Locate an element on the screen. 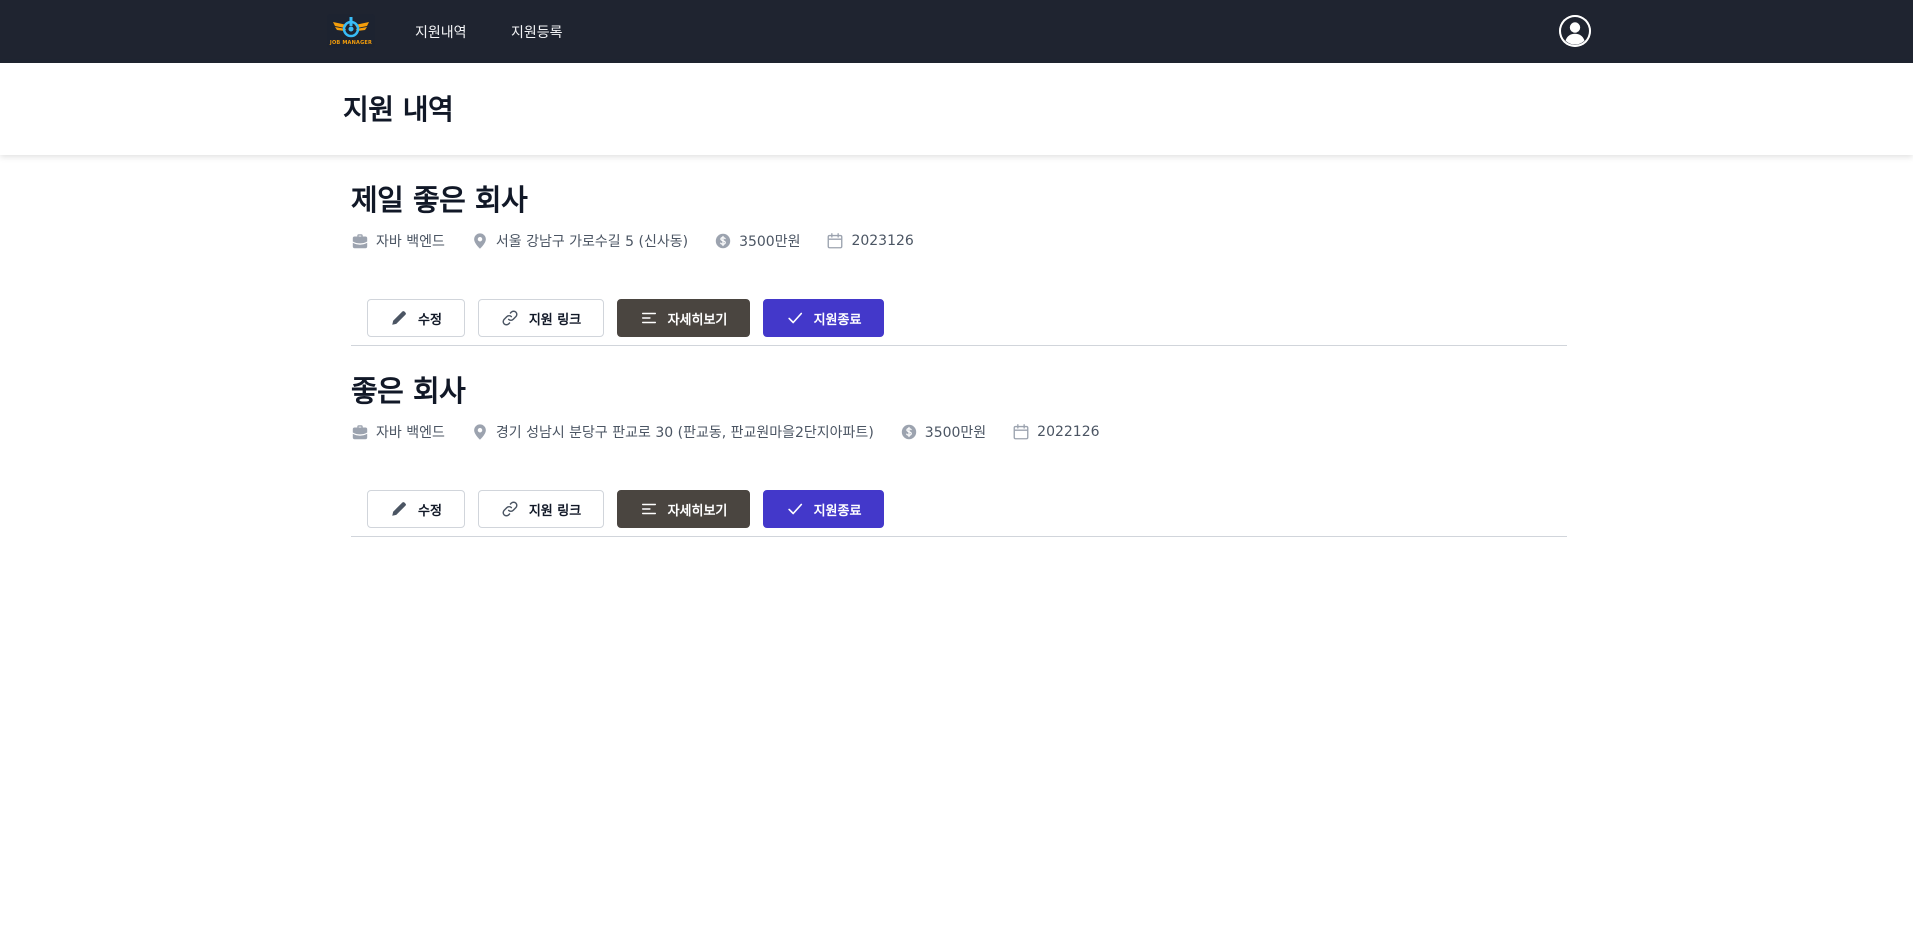 This screenshot has width=1913, height=935. user-avatar-icon is located at coordinates (1575, 31).